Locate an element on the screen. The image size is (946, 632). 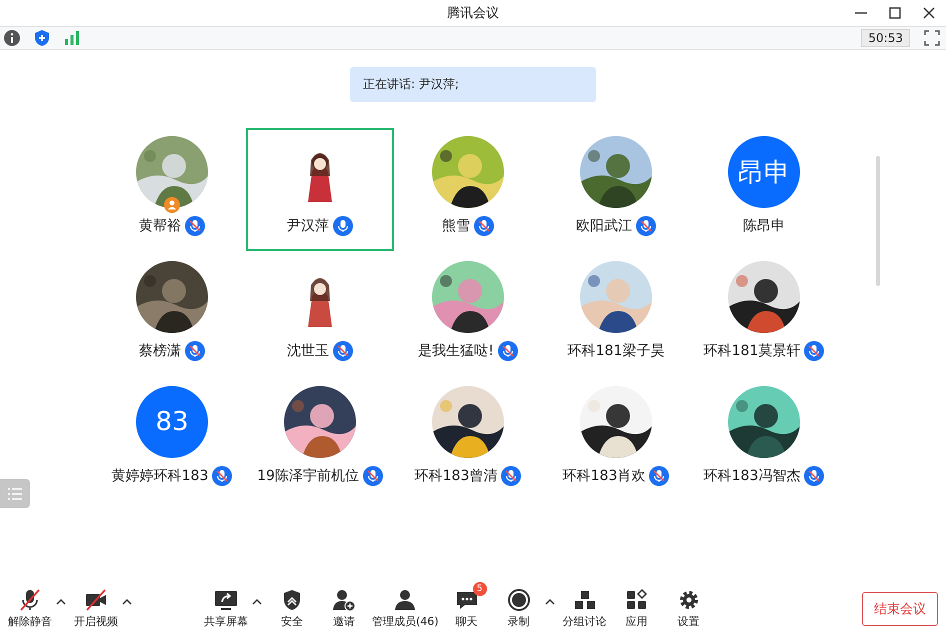
invite-button: 邀请 is located at coordinates (344, 608).